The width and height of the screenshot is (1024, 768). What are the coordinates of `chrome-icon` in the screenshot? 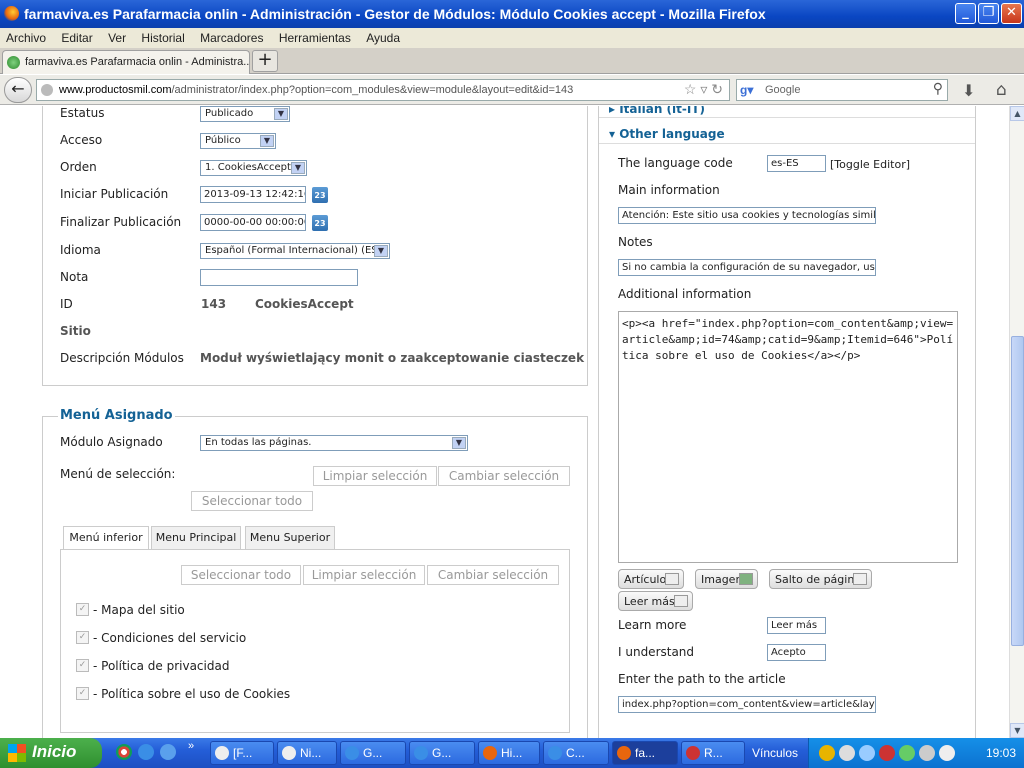 It's located at (124, 752).